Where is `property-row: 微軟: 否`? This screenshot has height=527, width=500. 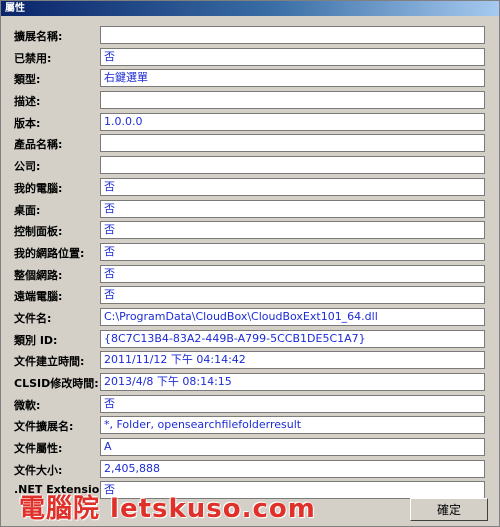 property-row: 微軟: 否 is located at coordinates (250, 405).